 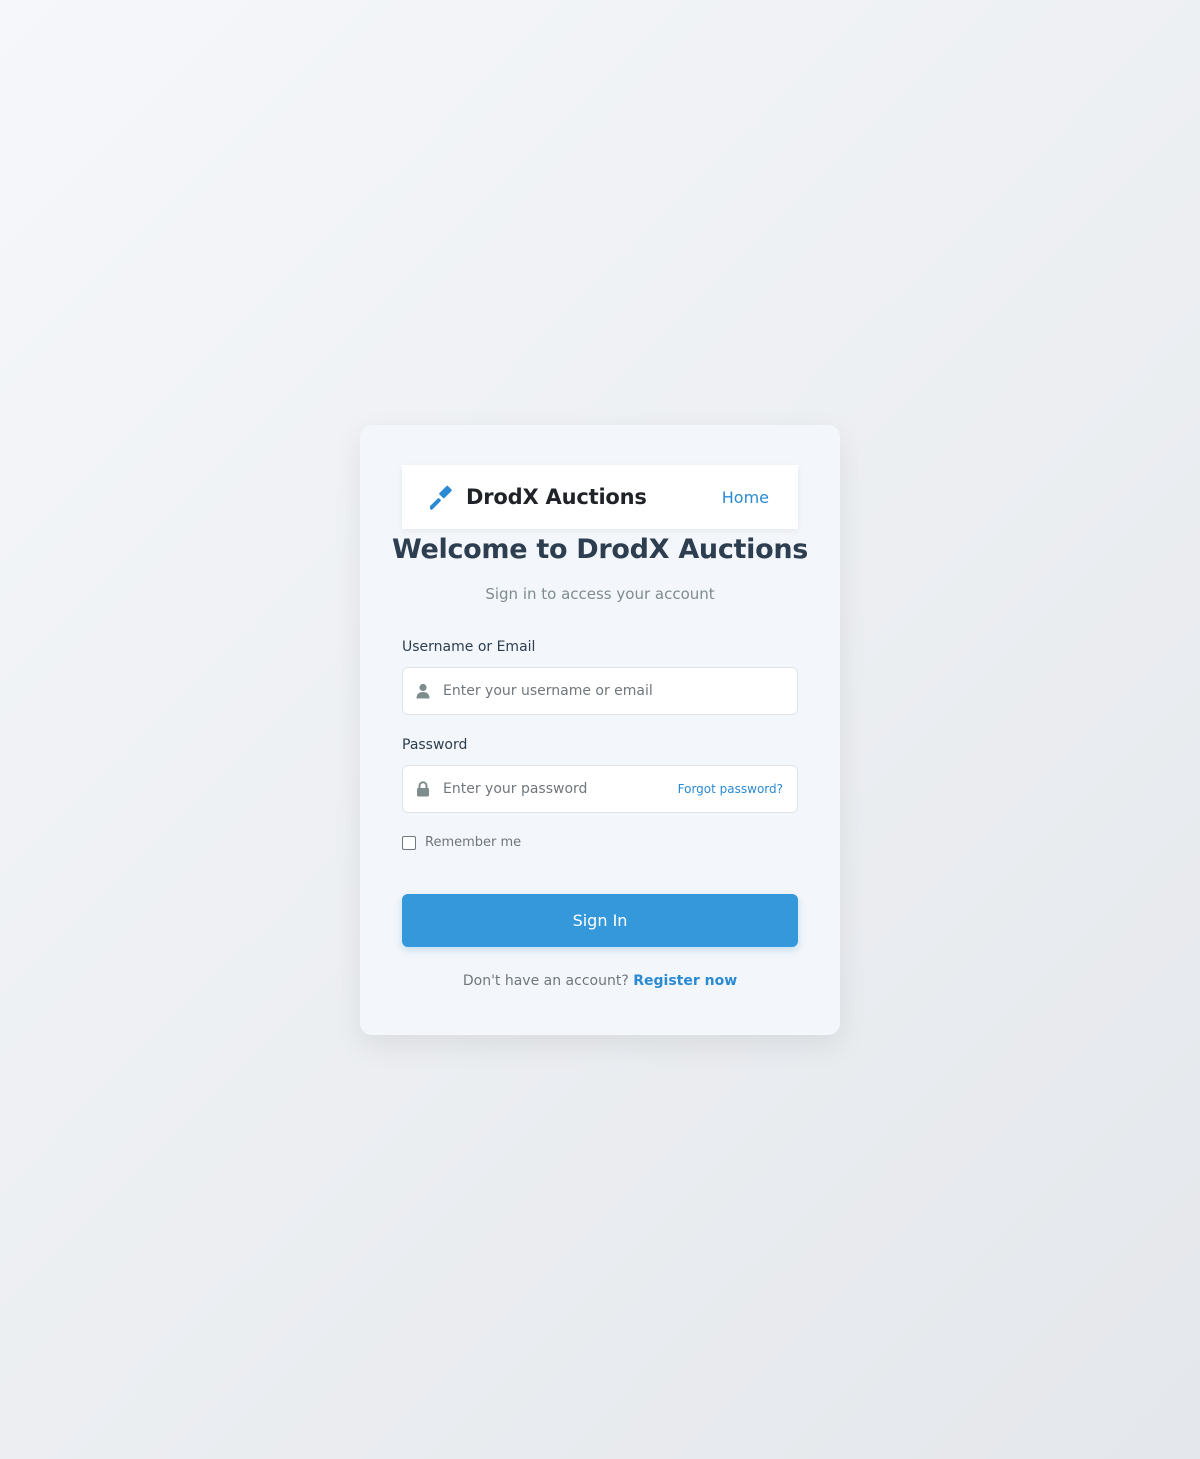 What do you see at coordinates (600, 549) in the screenshot?
I see `page-title: Welcome to DrodX Auctions` at bounding box center [600, 549].